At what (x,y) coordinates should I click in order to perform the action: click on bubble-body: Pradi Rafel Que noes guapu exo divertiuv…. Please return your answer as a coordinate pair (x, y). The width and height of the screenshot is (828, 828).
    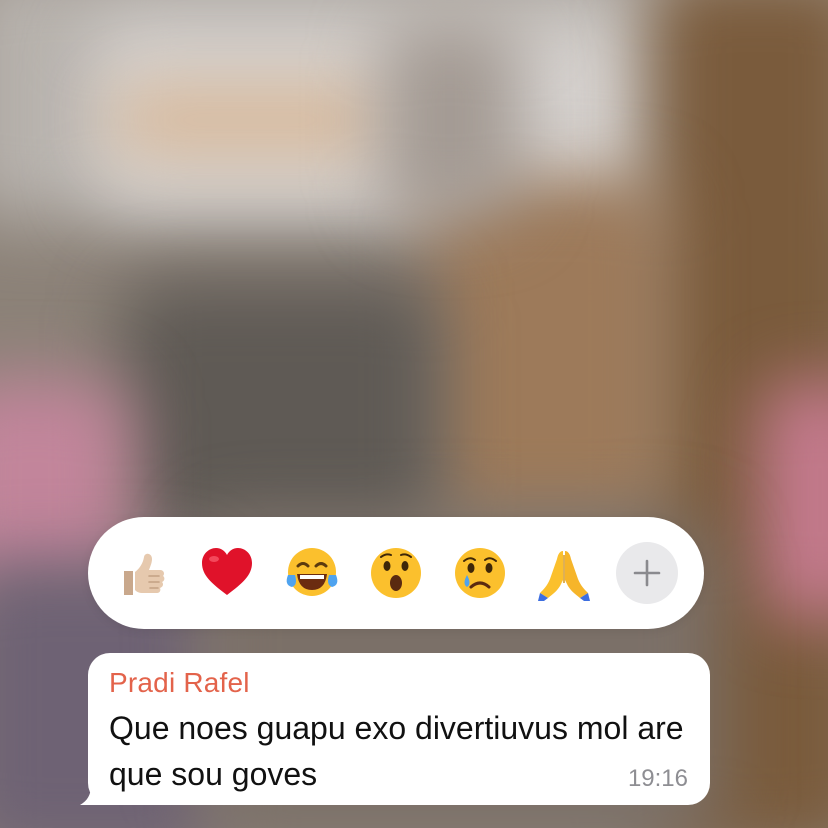
    Looking at the image, I should click on (399, 729).